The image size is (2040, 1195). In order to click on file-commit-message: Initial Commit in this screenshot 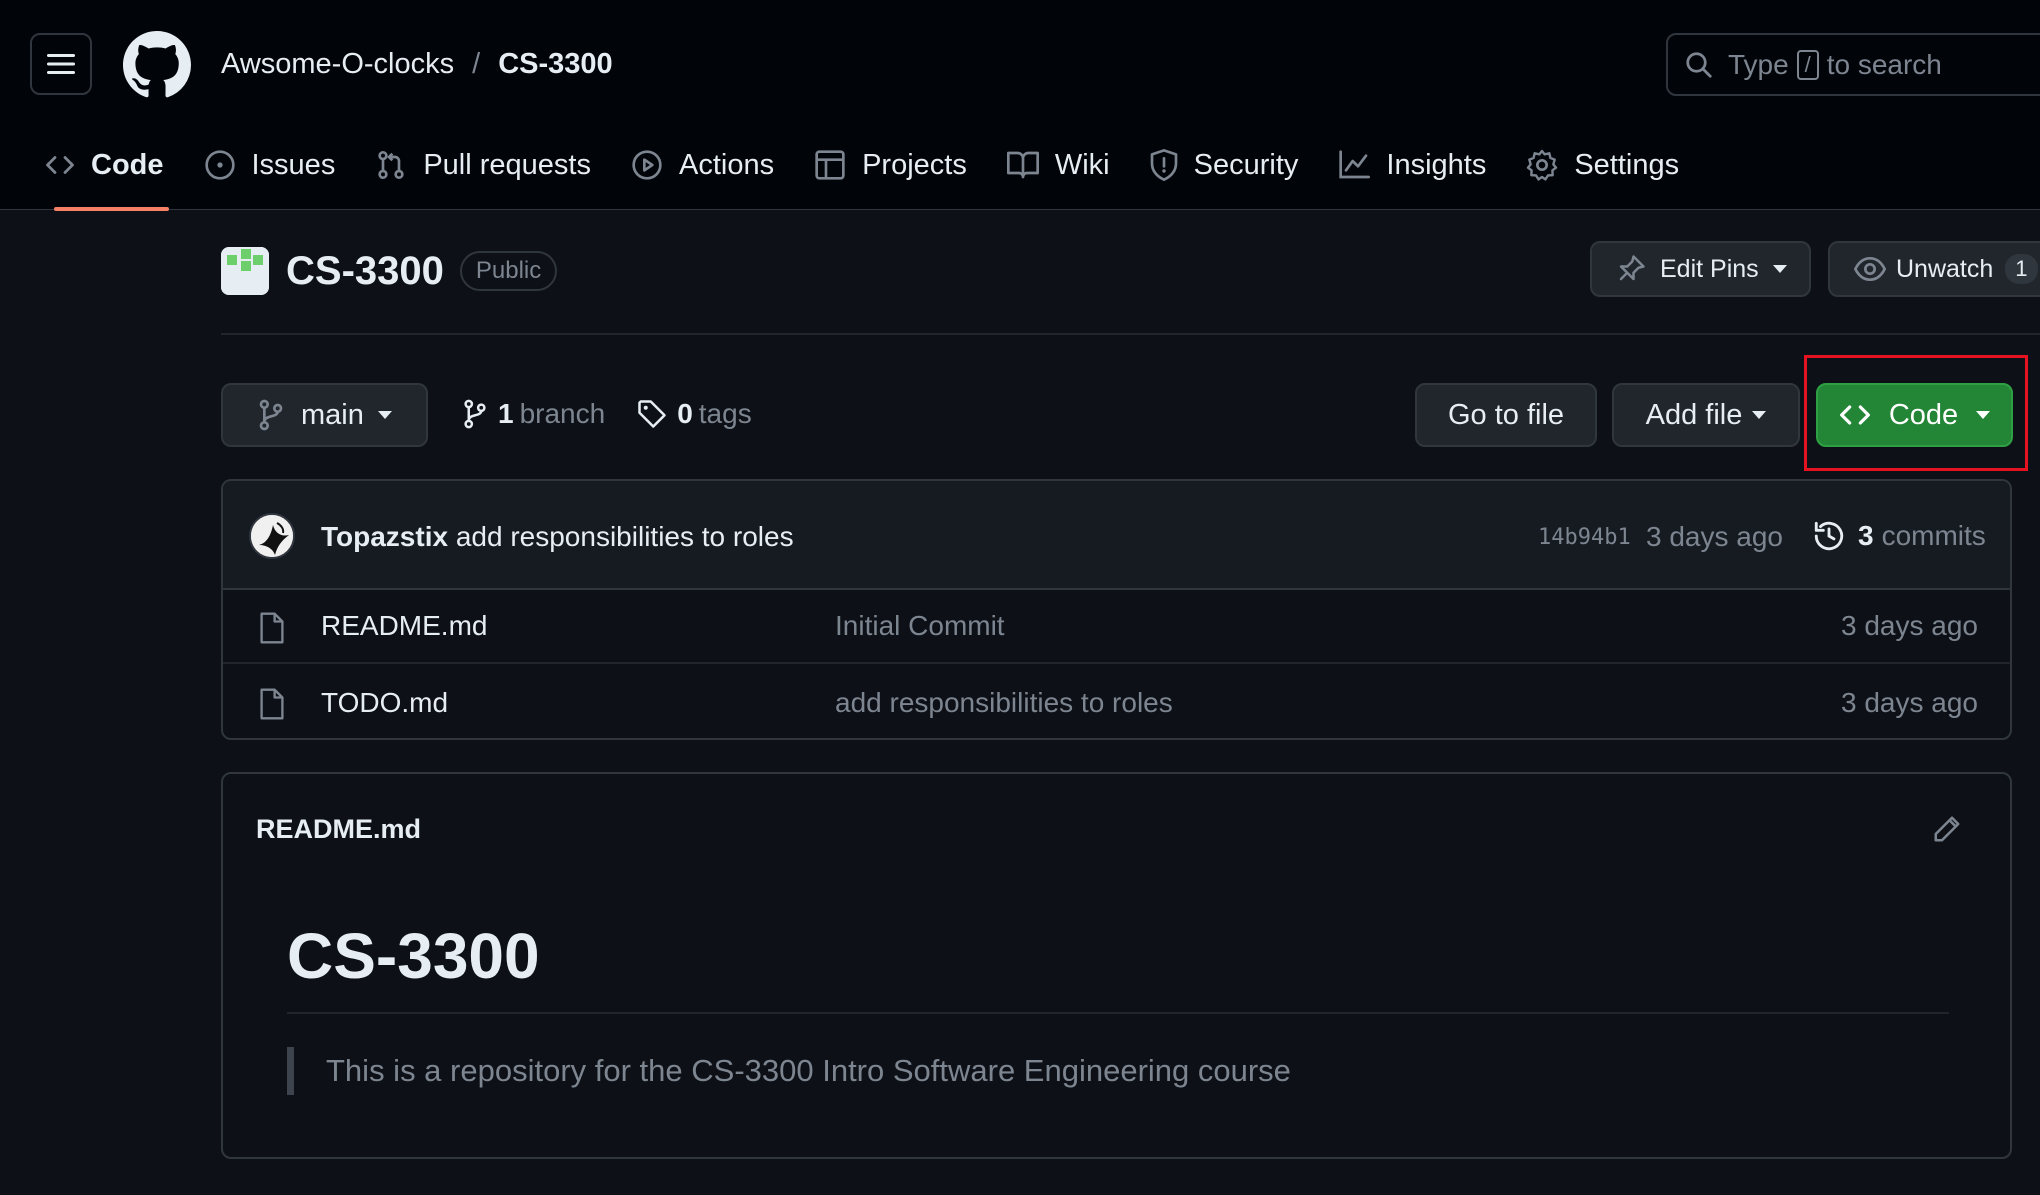, I will do `click(920, 626)`.